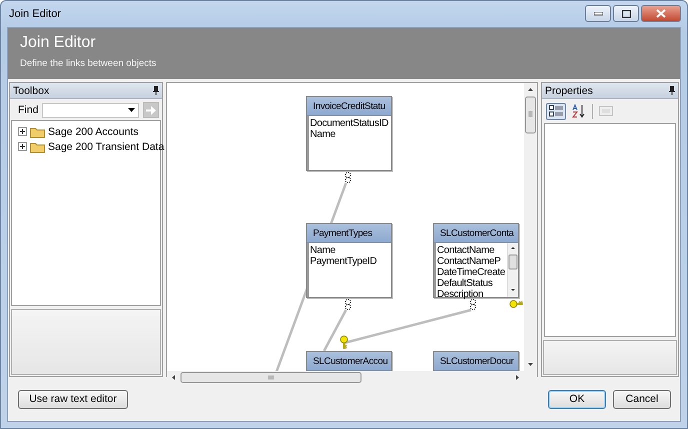  Describe the element at coordinates (131, 110) in the screenshot. I see `dropdown-arrow-icon` at that location.